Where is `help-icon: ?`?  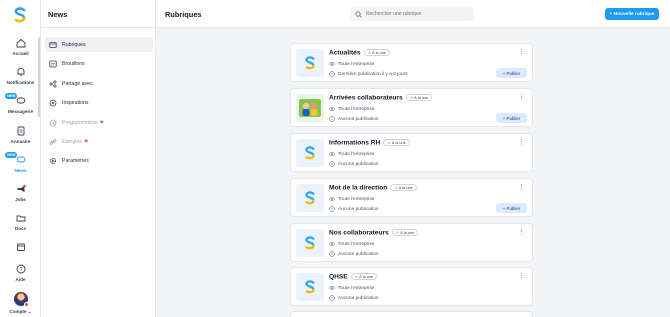 help-icon: ? is located at coordinates (20, 269).